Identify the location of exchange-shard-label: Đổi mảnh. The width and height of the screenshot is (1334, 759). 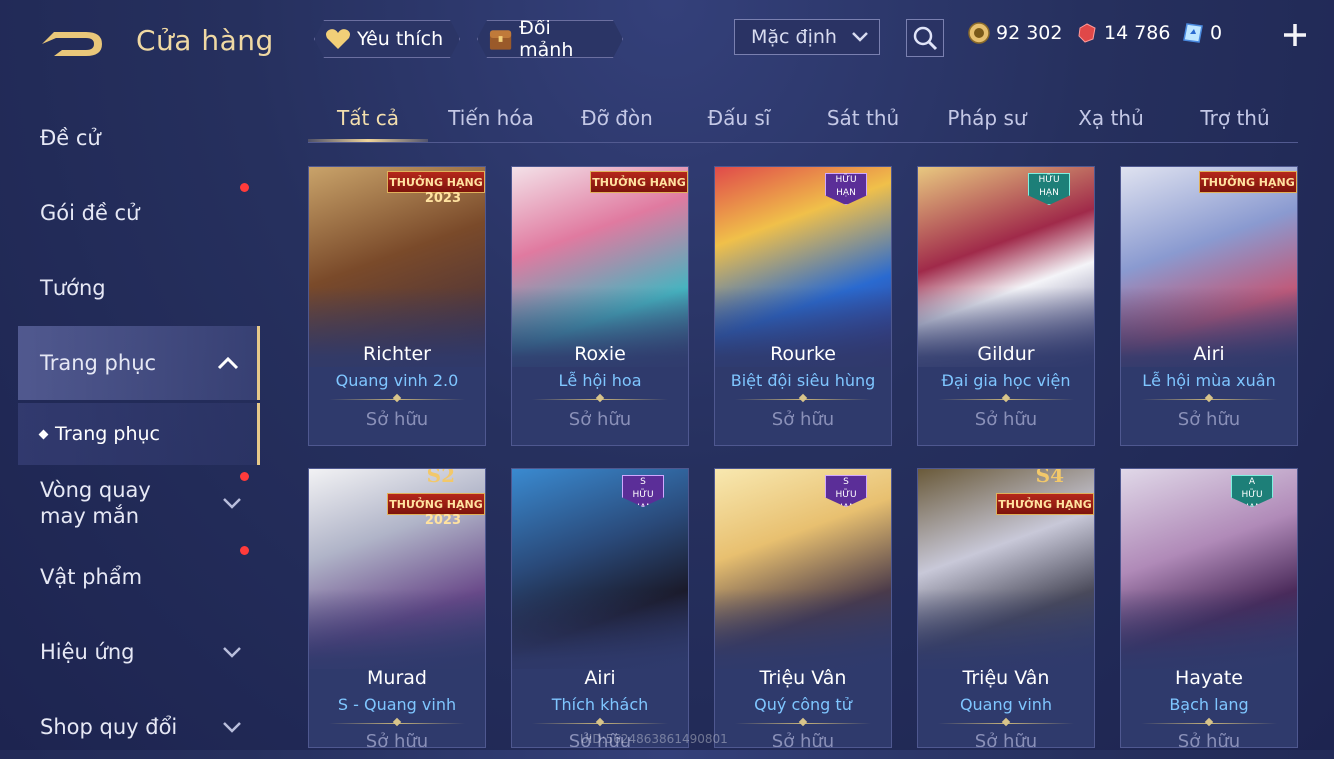
(546, 39).